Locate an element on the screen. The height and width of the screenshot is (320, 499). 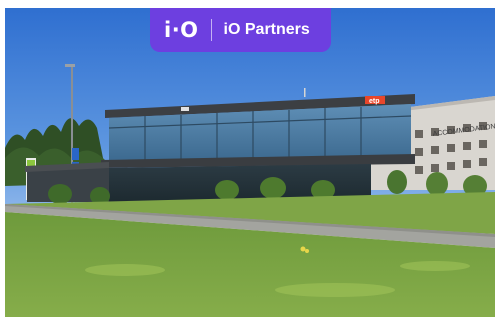
badge-title: iO Partners is located at coordinates (266, 29).